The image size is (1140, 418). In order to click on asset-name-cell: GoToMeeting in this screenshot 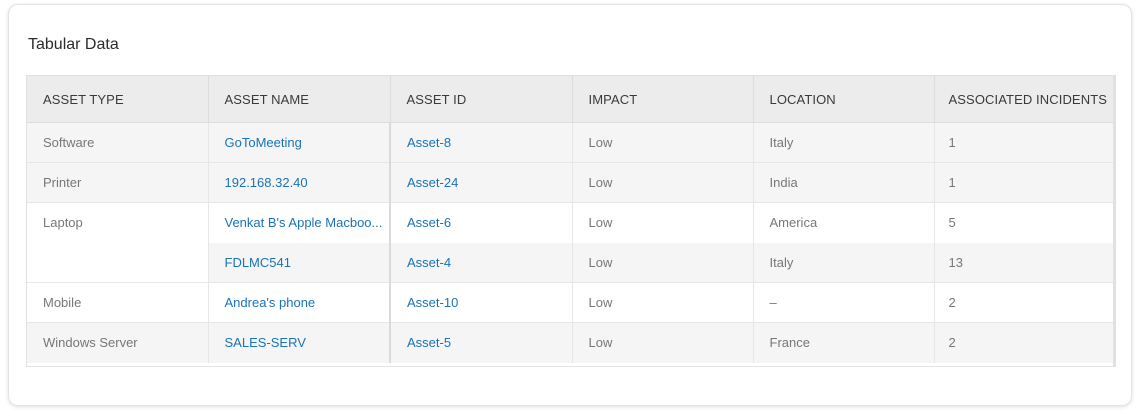, I will do `click(299, 142)`.